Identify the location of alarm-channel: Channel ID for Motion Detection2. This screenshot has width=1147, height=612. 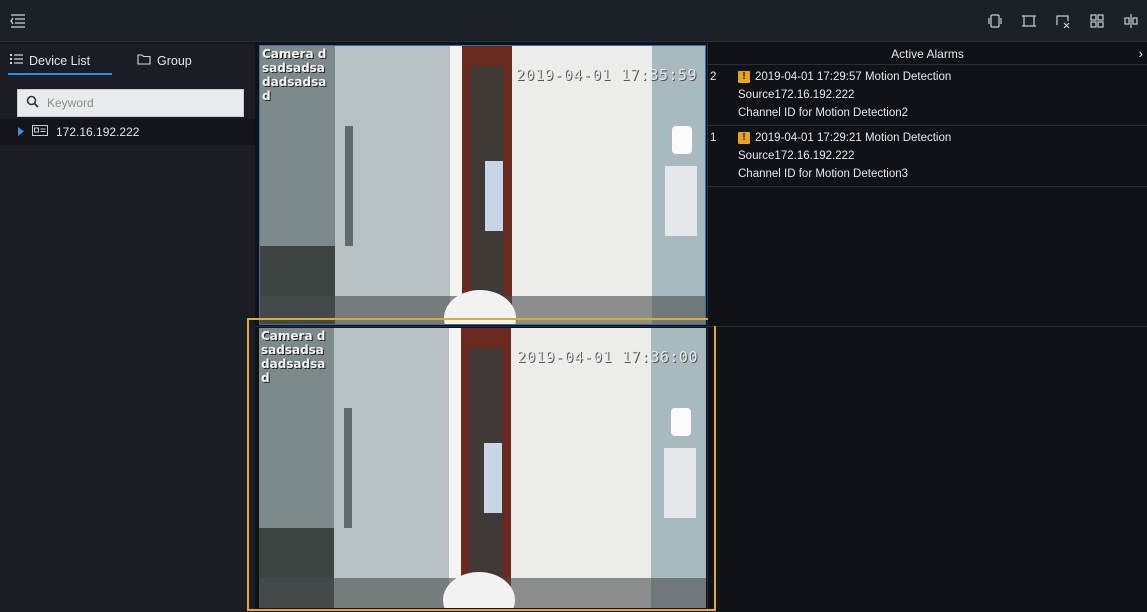
(823, 113).